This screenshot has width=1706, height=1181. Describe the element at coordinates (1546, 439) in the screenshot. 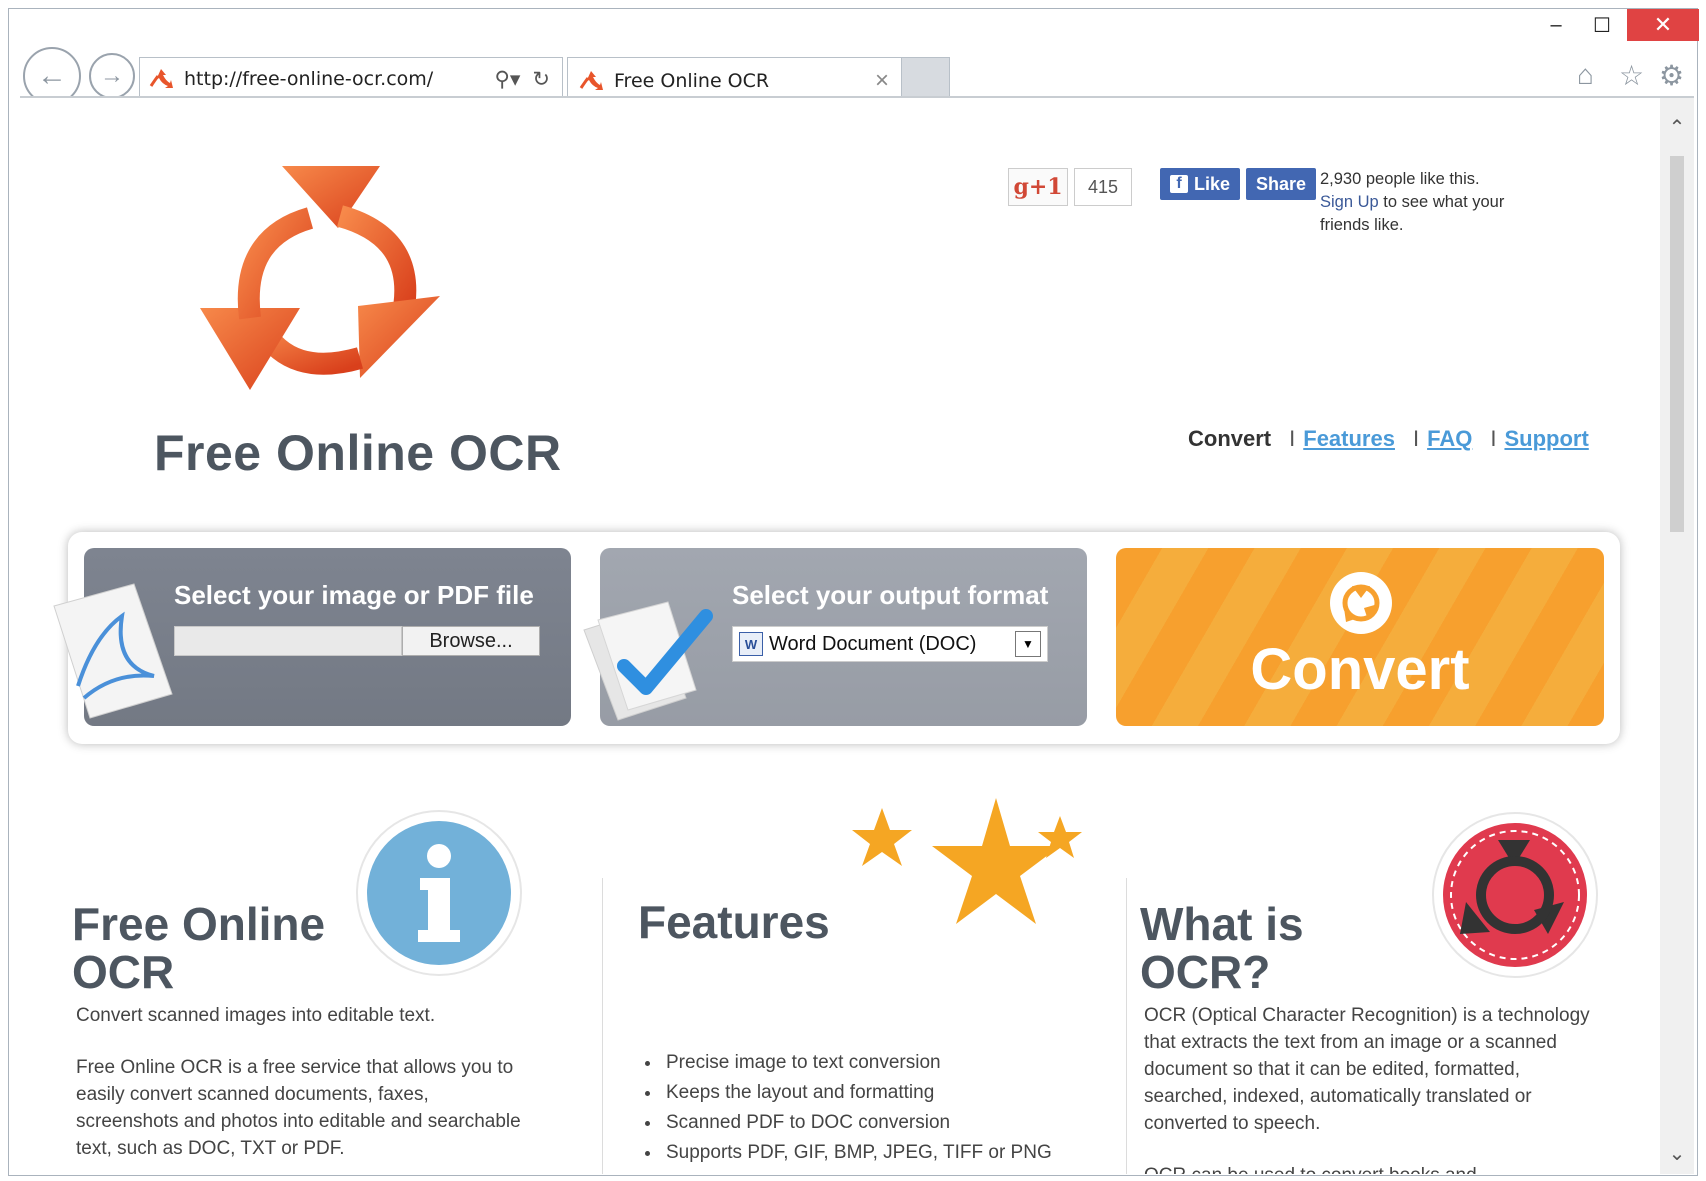

I see `nav-support: Support` at that location.